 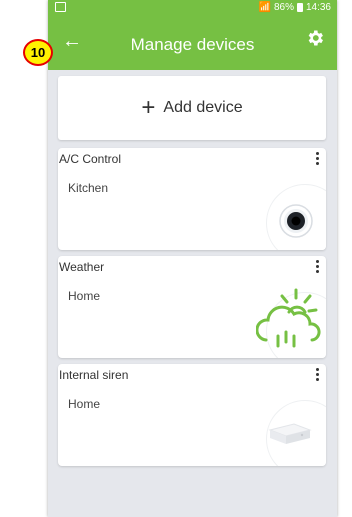 I want to click on add-device-button: + Add device, so click(x=192, y=108).